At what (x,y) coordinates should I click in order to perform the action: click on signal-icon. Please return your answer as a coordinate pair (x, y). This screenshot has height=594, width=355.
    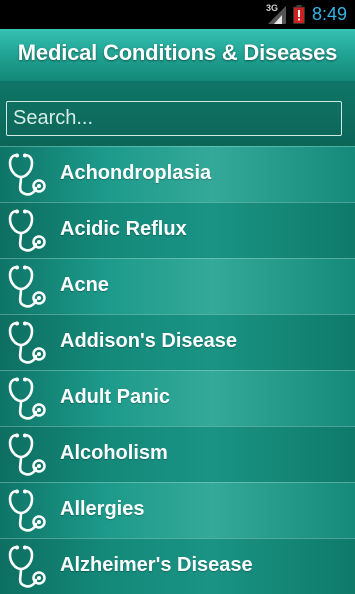
    Looking at the image, I should click on (277, 15).